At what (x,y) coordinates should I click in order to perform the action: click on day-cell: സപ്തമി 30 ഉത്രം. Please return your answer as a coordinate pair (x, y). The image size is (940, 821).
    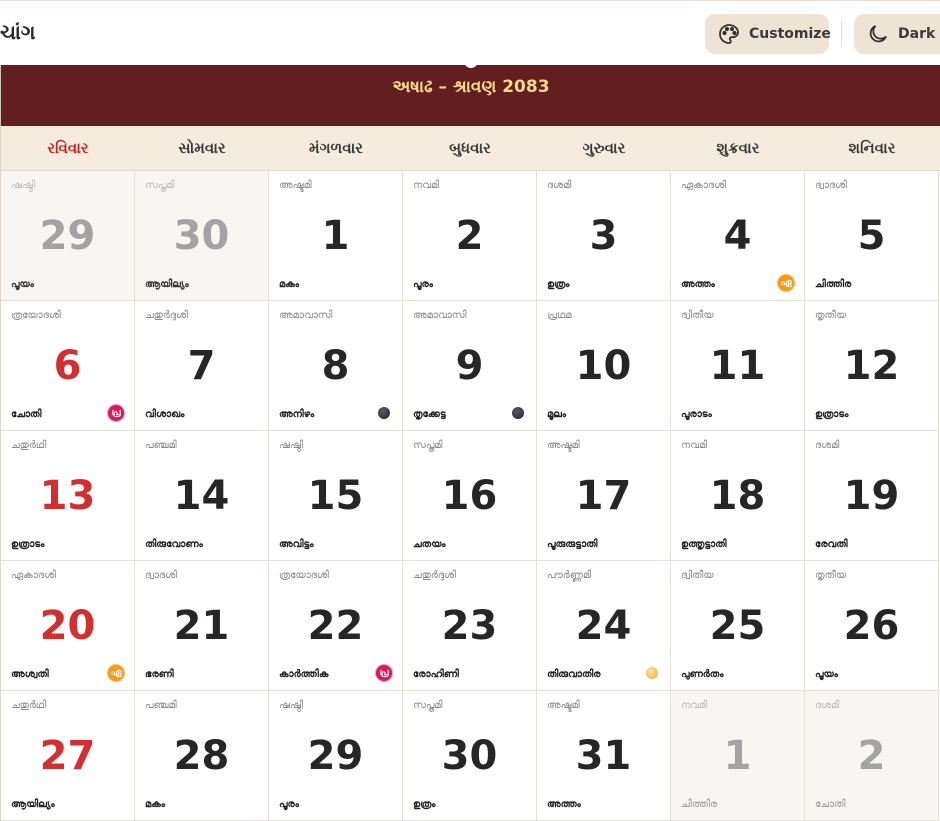
    Looking at the image, I should click on (470, 756).